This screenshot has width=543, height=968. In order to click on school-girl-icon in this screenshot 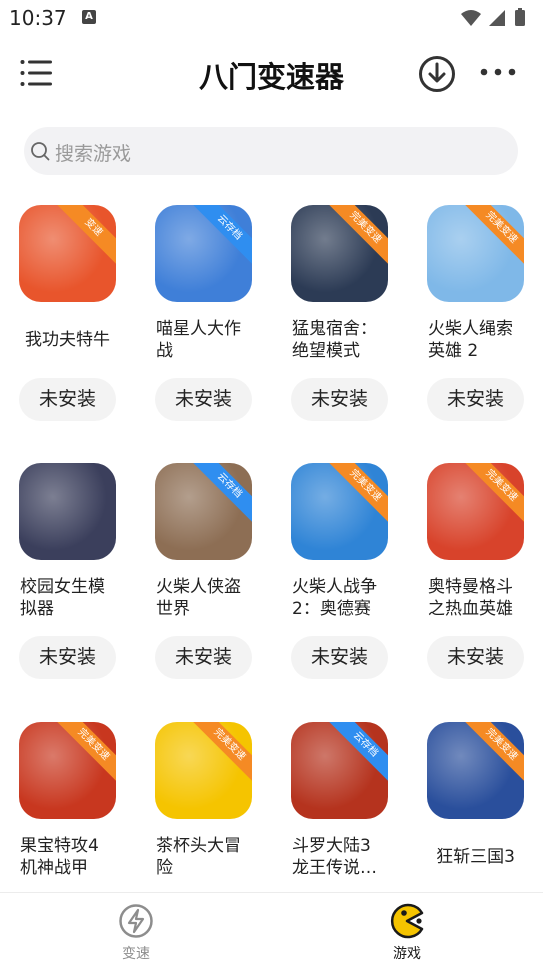, I will do `click(67, 511)`.